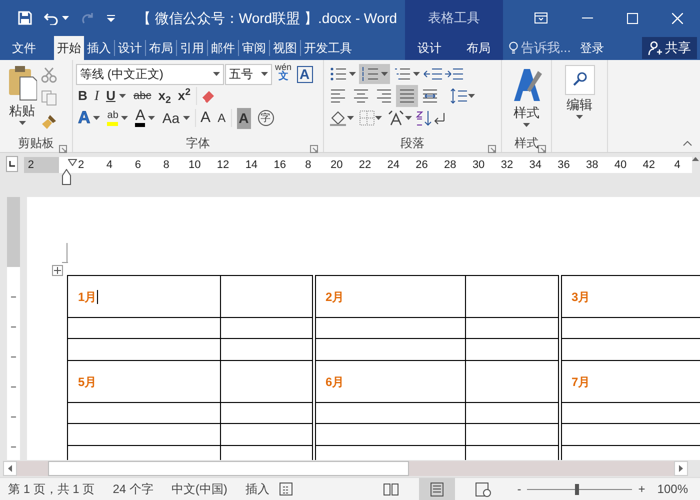 This screenshot has width=700, height=500. I want to click on close-icon, so click(677, 18).